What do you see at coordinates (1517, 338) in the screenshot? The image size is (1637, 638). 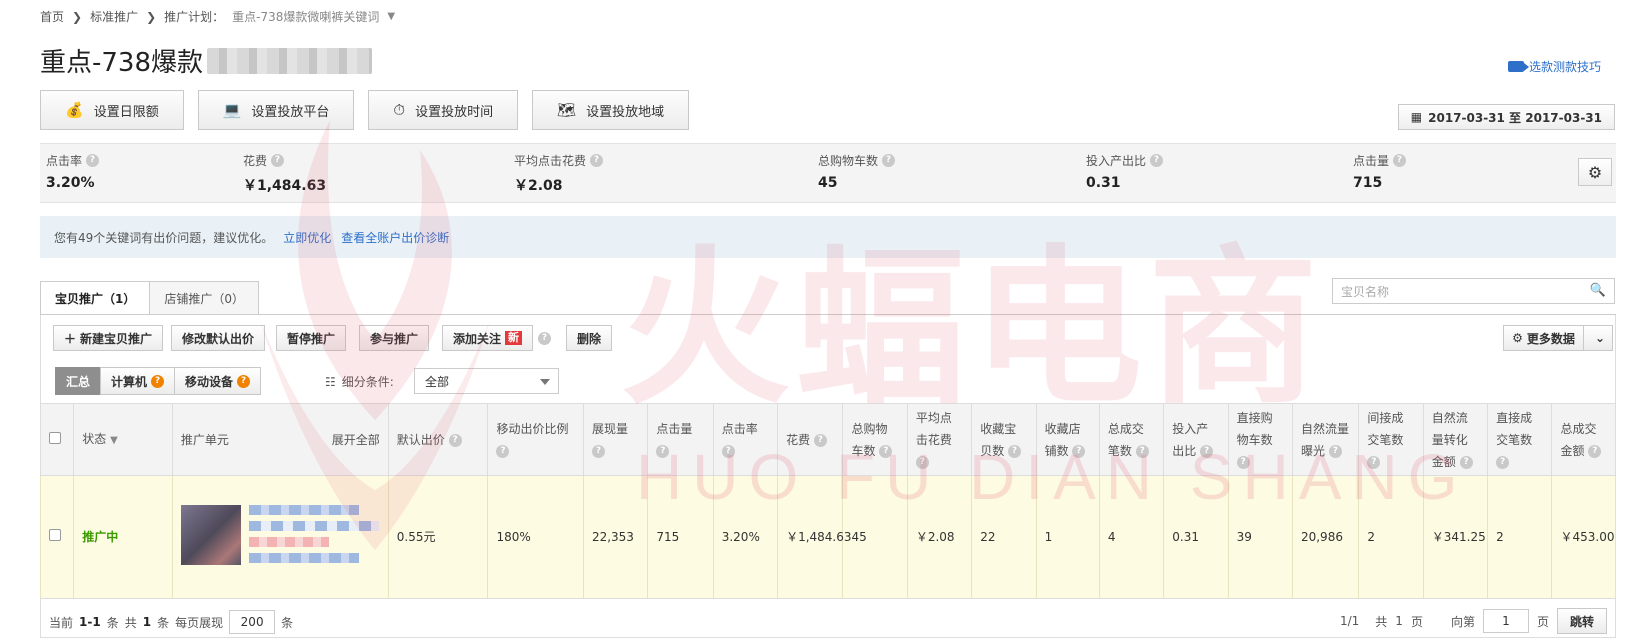 I see `gear-icon: ⚙` at bounding box center [1517, 338].